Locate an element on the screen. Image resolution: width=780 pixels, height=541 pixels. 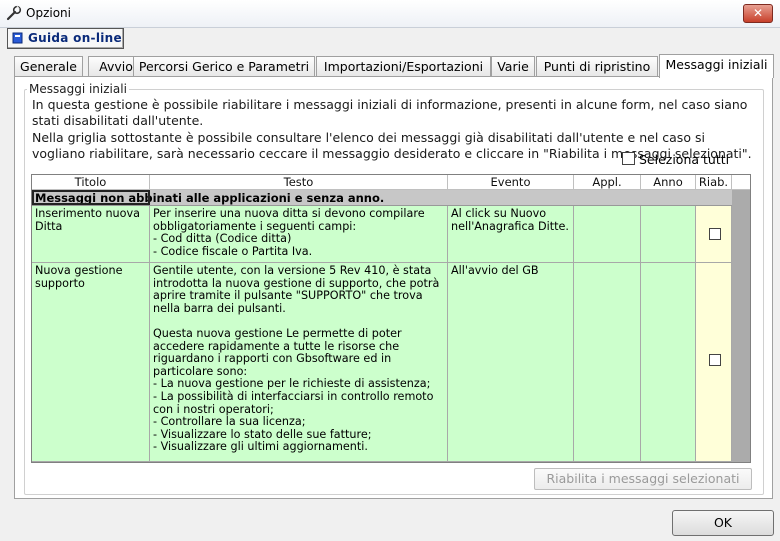
table-row-1-anno is located at coordinates (668, 234).